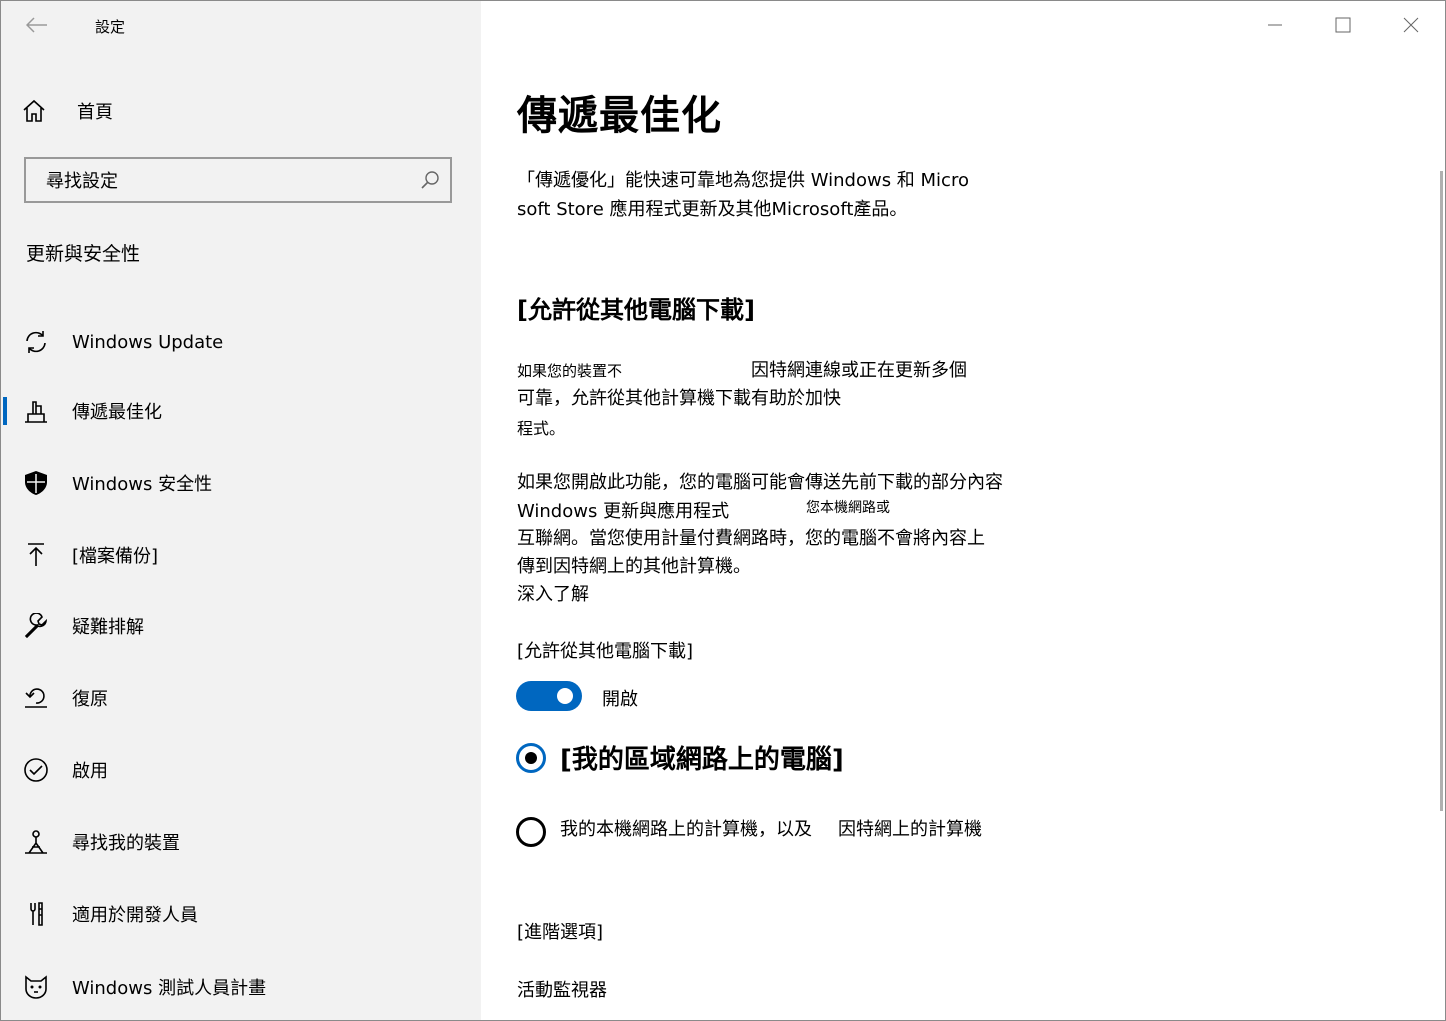  What do you see at coordinates (605, 651) in the screenshot?
I see `toggle-label: [允許從其他電腦下載]` at bounding box center [605, 651].